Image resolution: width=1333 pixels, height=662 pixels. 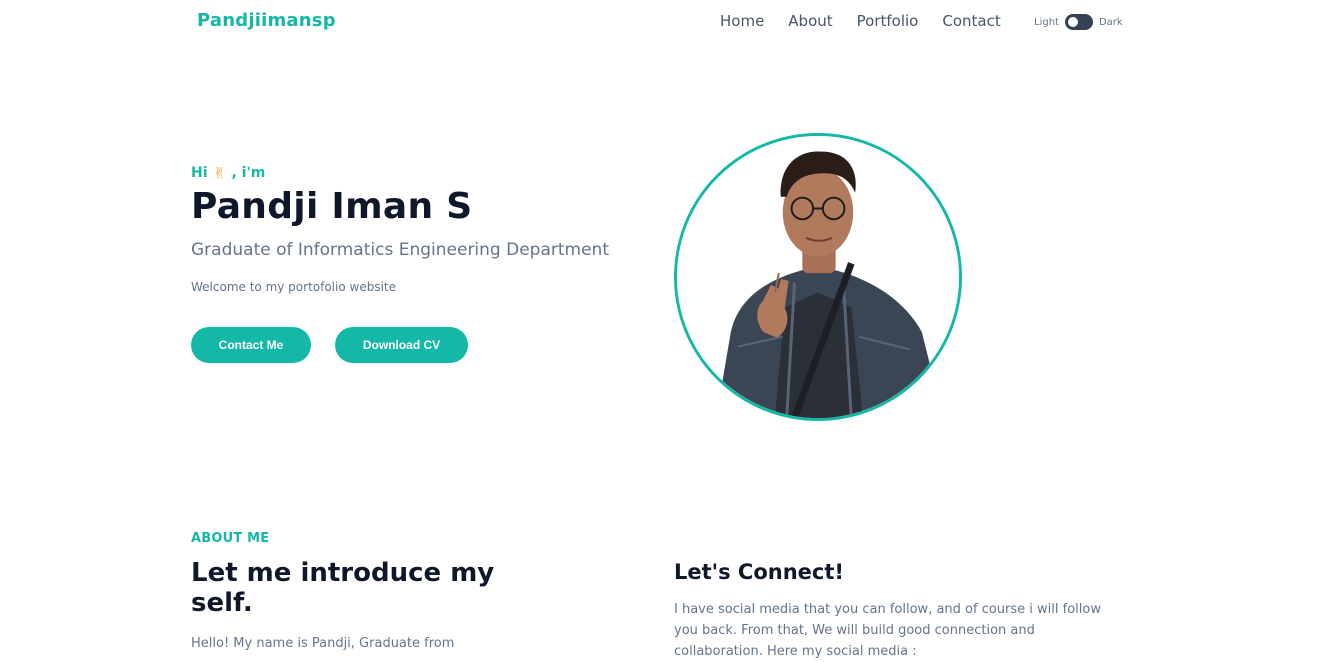 What do you see at coordinates (230, 538) in the screenshot?
I see `about-section-tag: ABOUT ME` at bounding box center [230, 538].